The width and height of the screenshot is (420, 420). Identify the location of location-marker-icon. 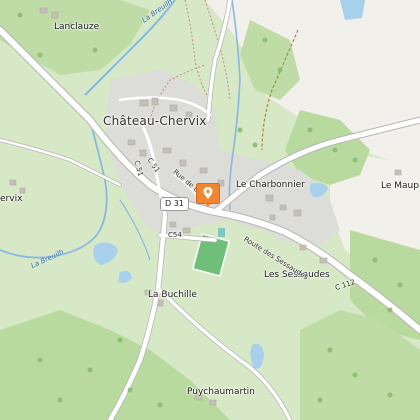
(208, 195).